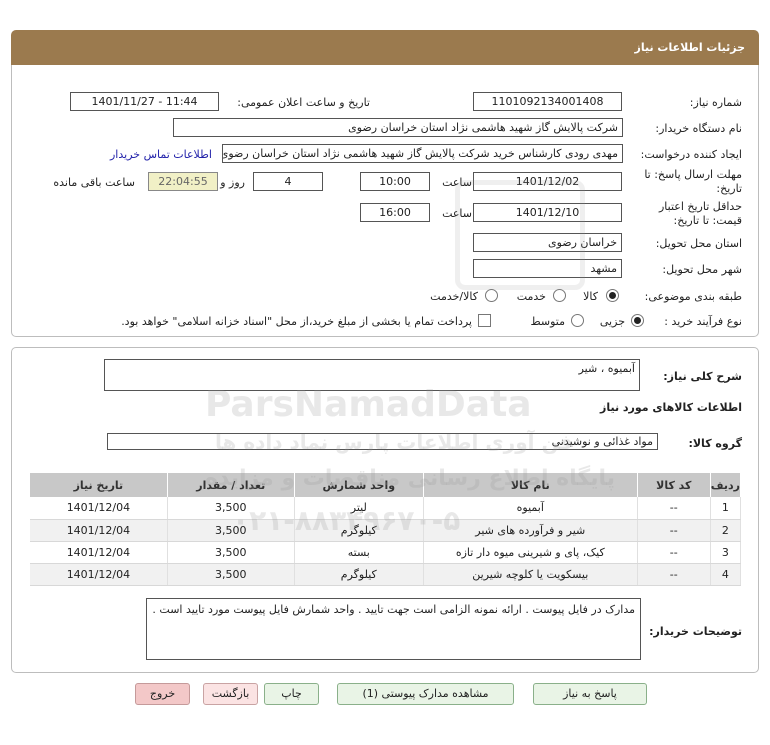 This screenshot has height=745, width=770. Describe the element at coordinates (695, 631) in the screenshot. I see `buyer-notes-label: توضیحات خریدار:` at that location.